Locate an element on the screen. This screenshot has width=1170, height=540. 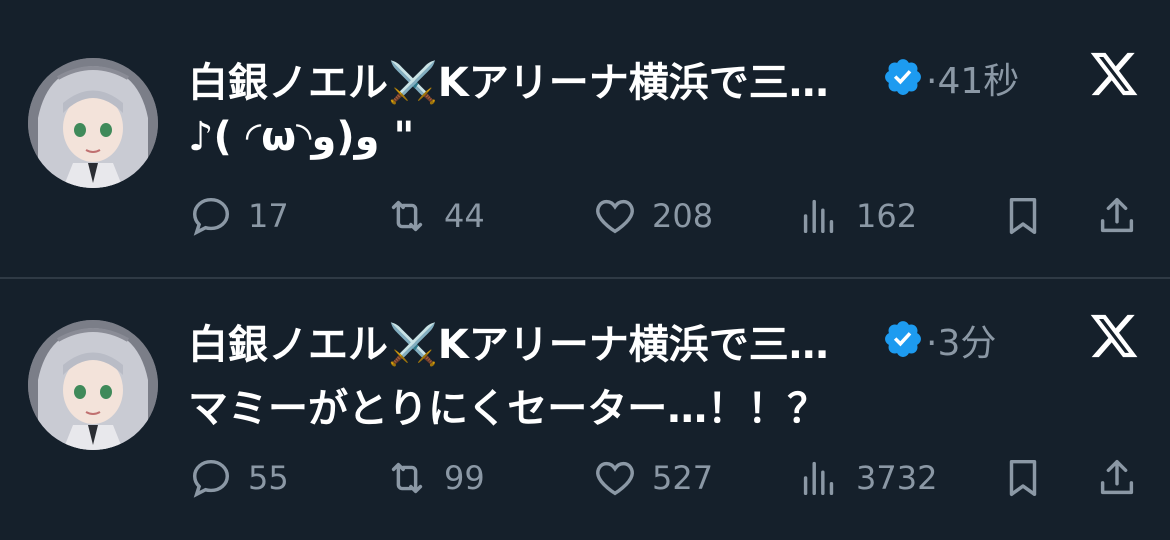
tweet-meta: ·41秒 is located at coordinates (972, 78).